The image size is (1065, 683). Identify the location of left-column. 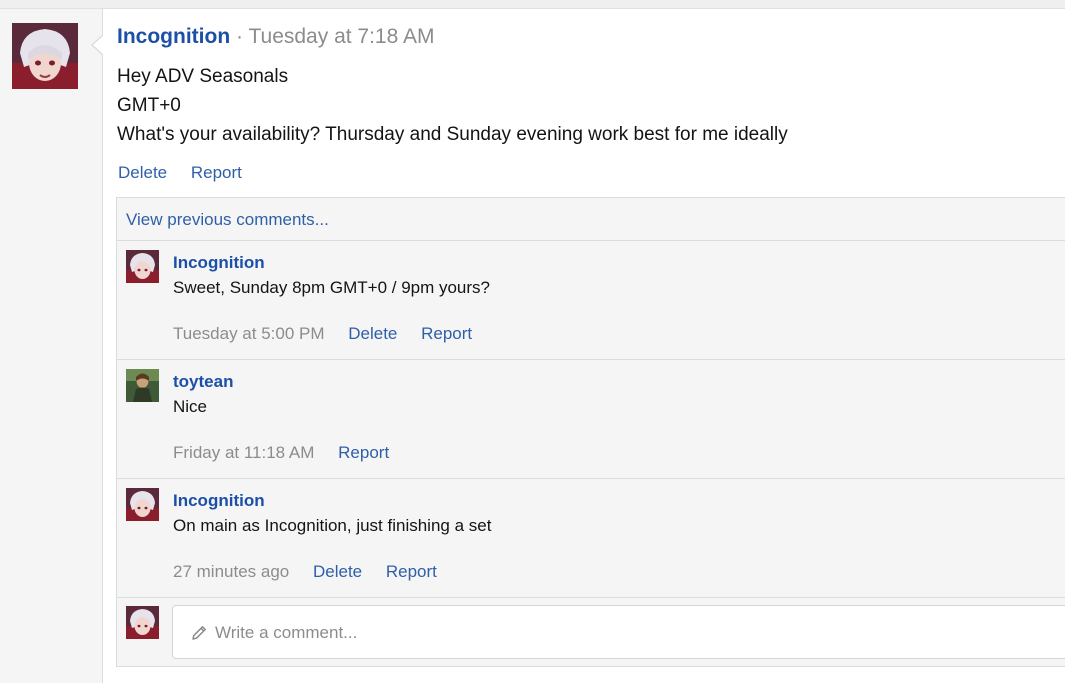
(51, 346).